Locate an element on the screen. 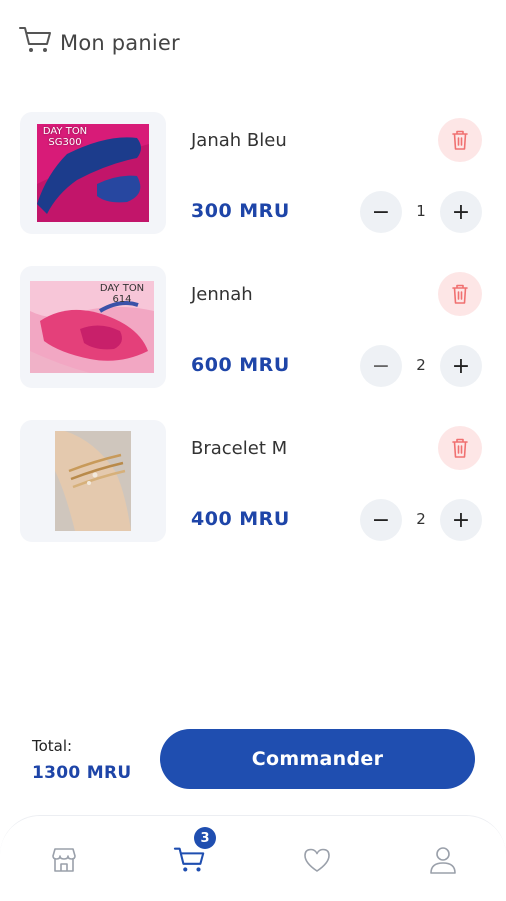  store-icon is located at coordinates (64, 860).